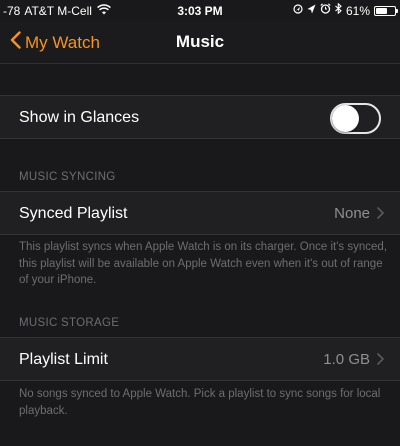  I want to click on playlist-limit-value: 1.0 GB, so click(346, 359).